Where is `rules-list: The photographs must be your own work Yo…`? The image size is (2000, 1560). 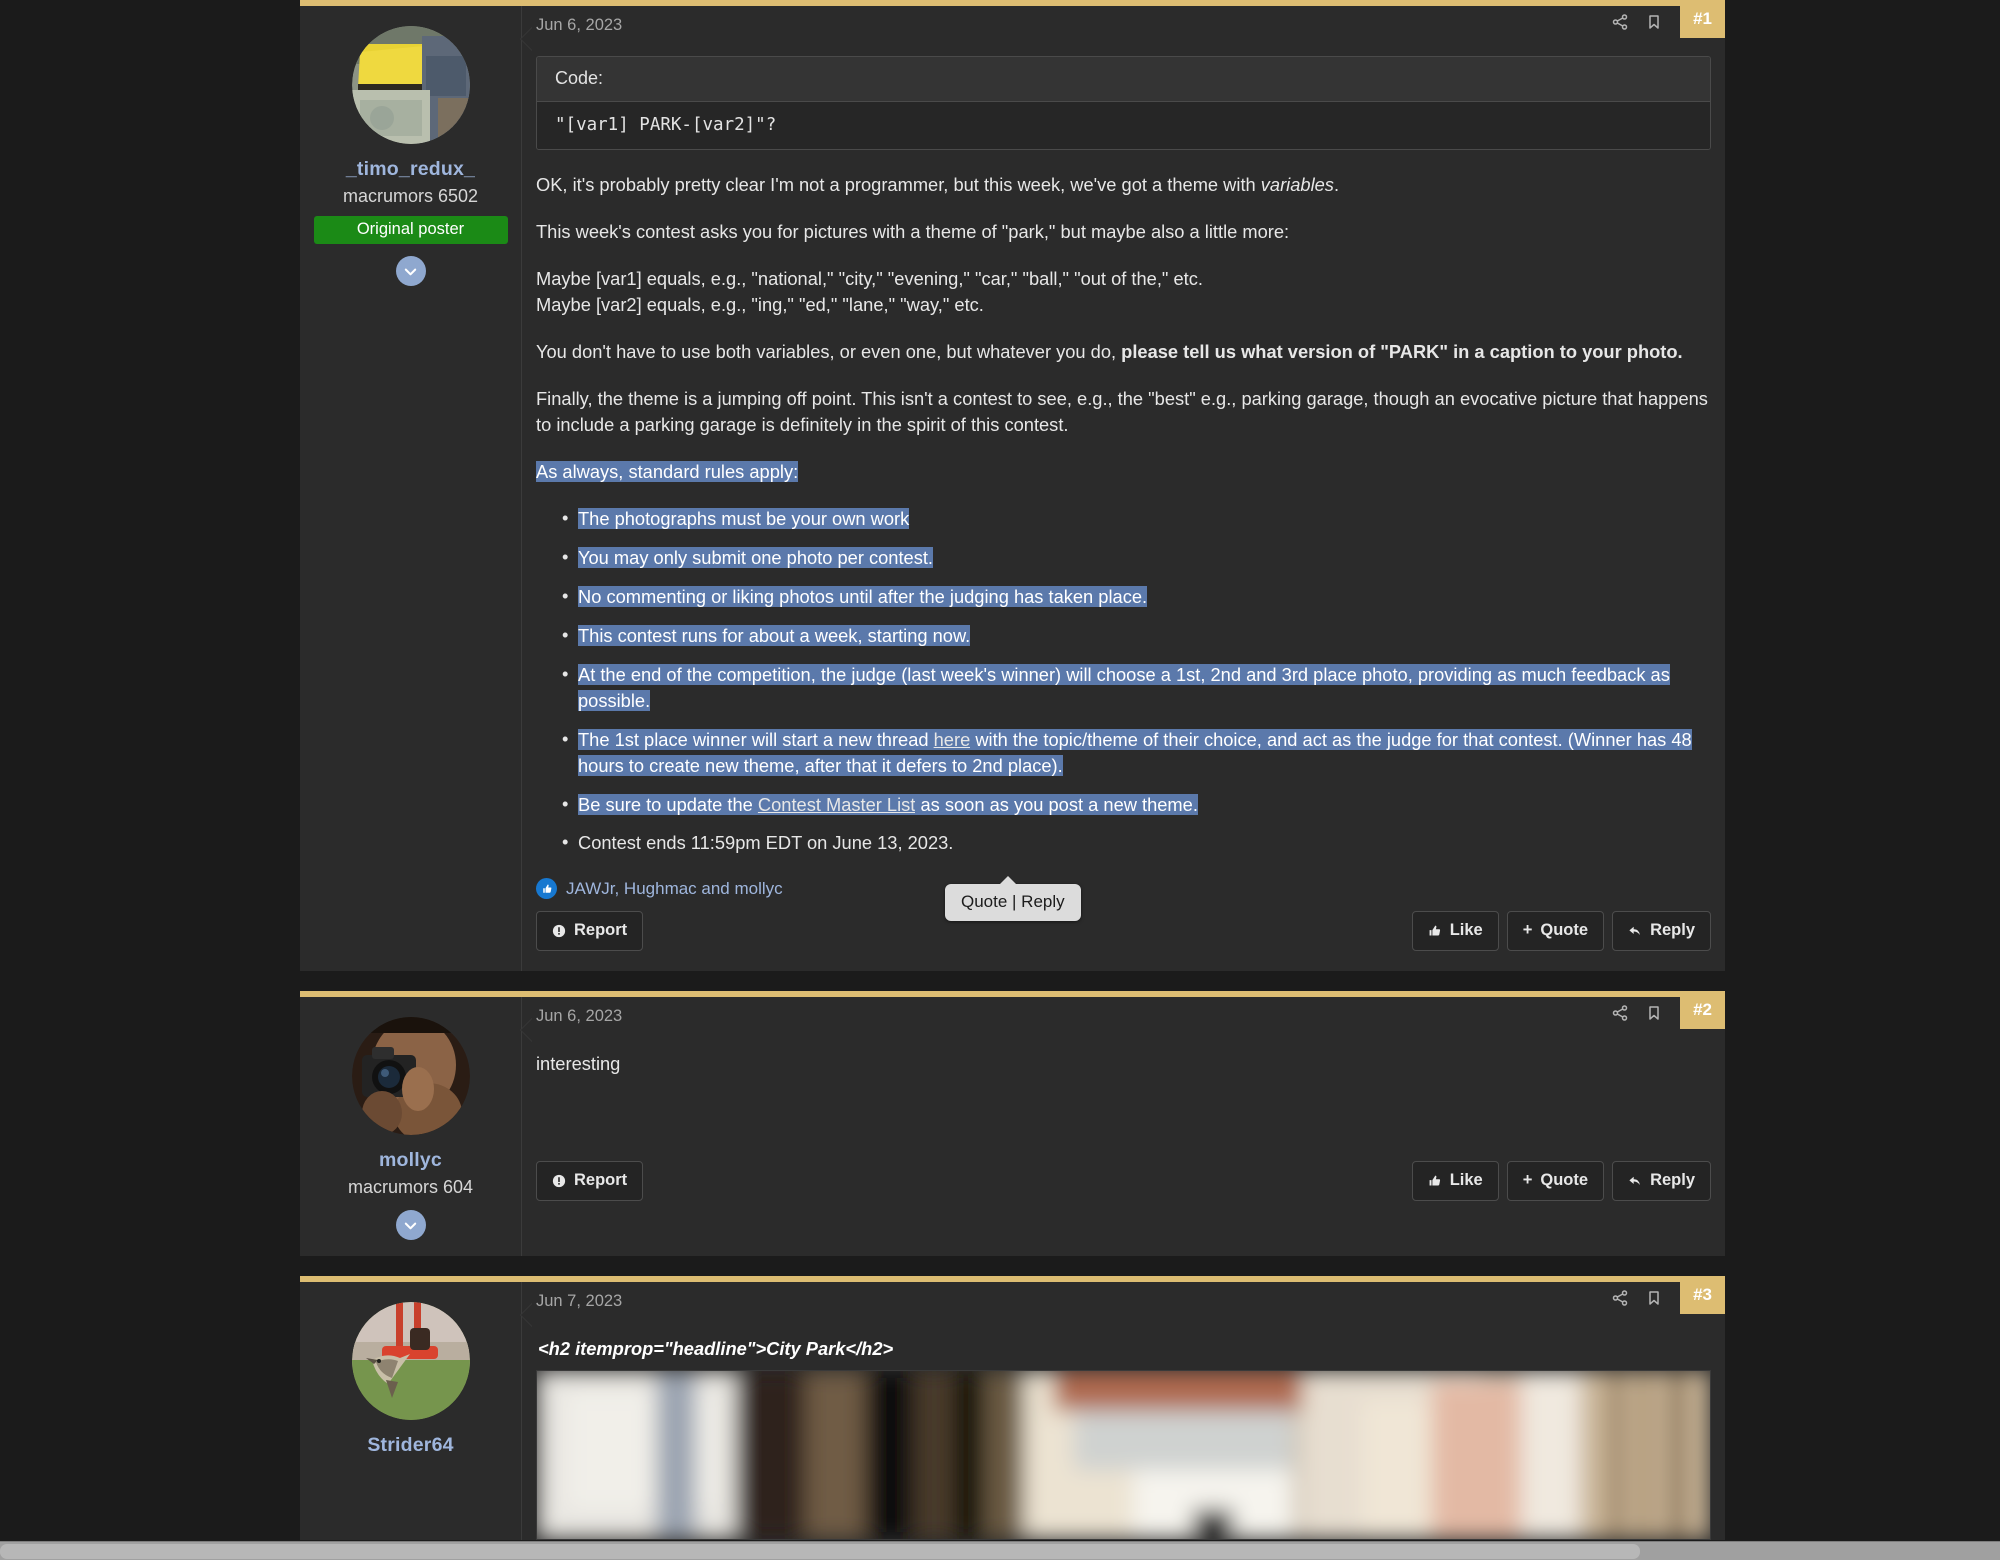 rules-list: The photographs must be your own work Yo… is located at coordinates (1123, 681).